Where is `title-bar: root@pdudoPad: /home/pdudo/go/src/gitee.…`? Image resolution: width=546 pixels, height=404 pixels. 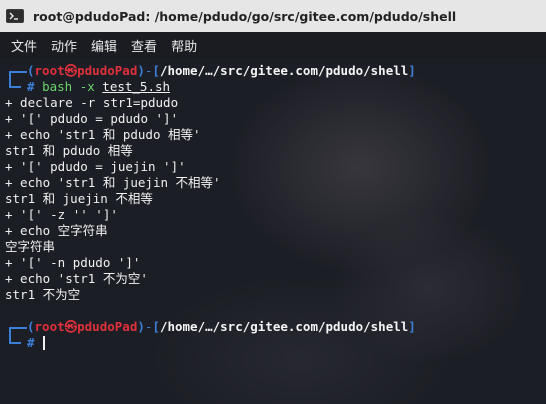
title-bar: root@pdudoPad: /home/pdudo/go/src/gitee.… is located at coordinates (273, 16).